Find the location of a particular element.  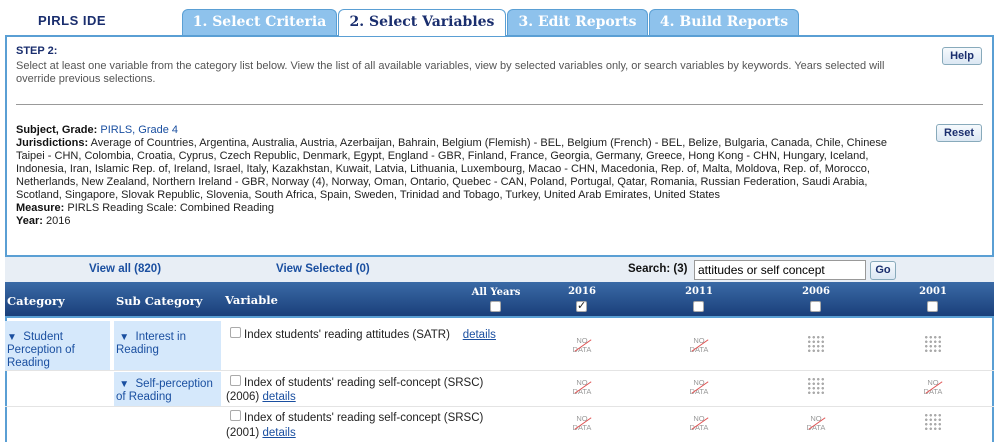

category-label: Student Perception of Reading is located at coordinates (41, 350).